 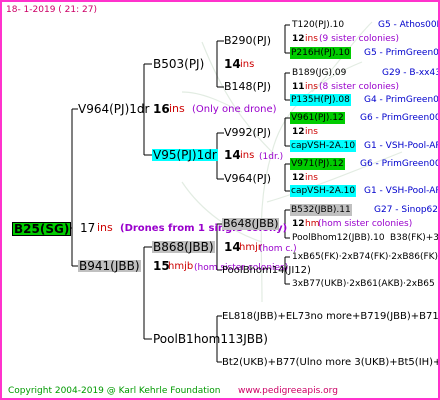 I want to click on v95-ins-number: 14, so click(x=232, y=155).